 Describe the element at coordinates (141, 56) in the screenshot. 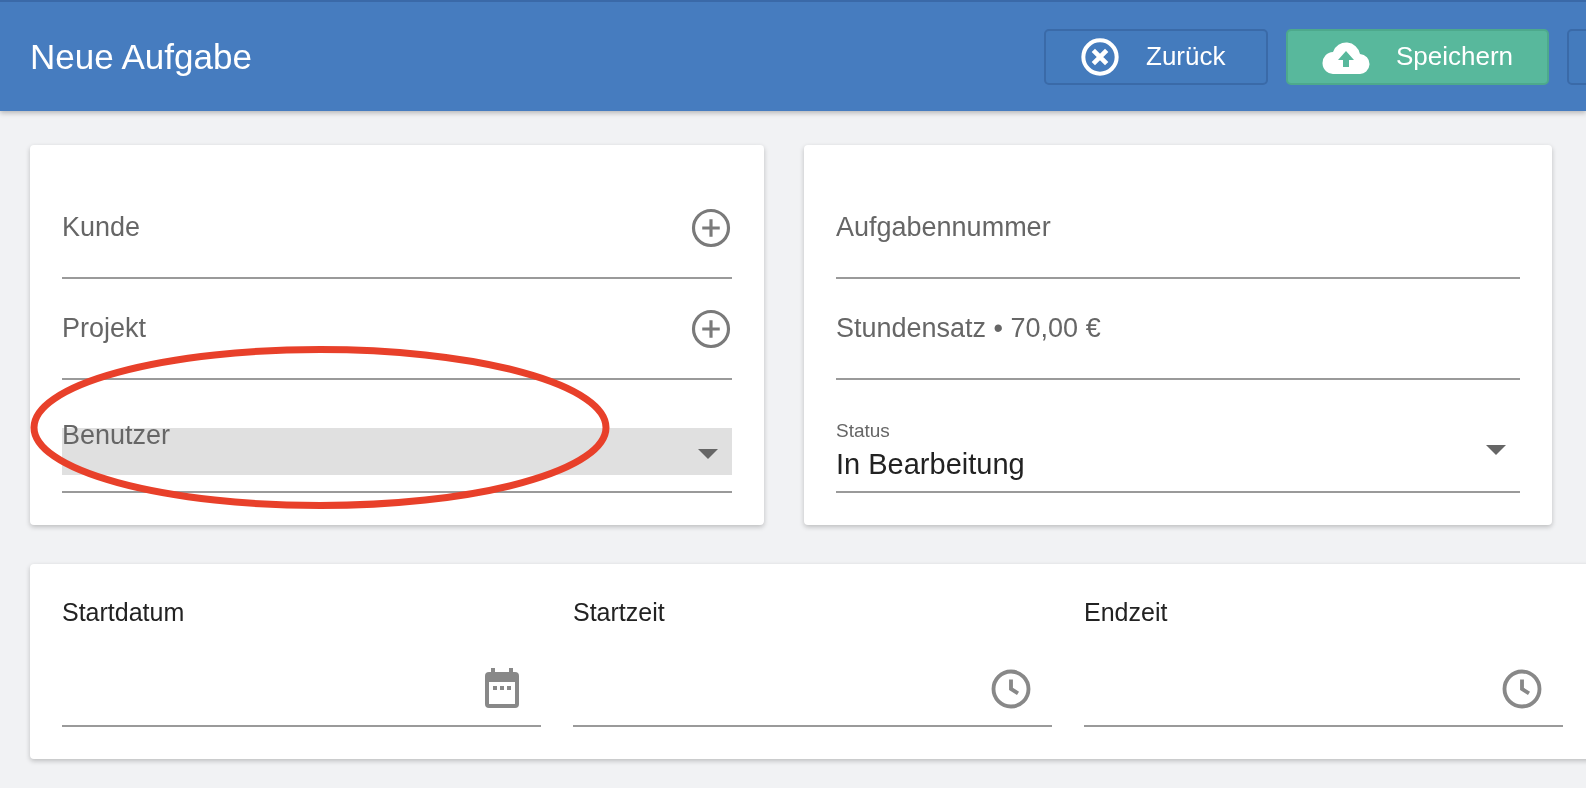

I see `page-title: Neue Aufgabe` at that location.